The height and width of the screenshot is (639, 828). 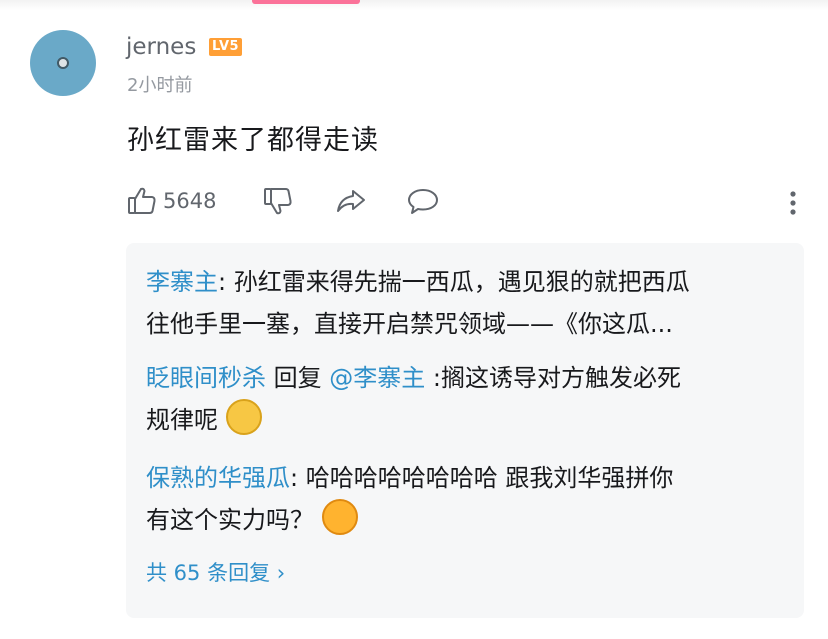 I want to click on like-button: 5648, so click(x=171, y=201).